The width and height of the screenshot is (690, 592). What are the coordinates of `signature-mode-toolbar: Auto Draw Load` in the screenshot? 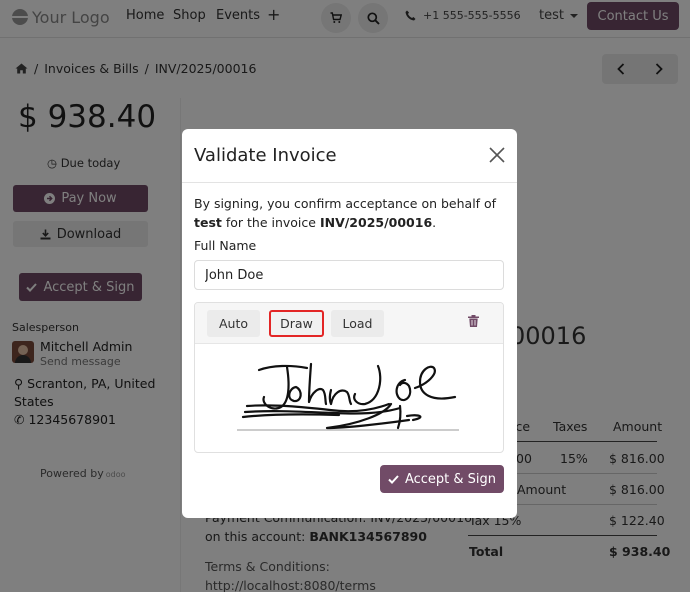 It's located at (349, 323).